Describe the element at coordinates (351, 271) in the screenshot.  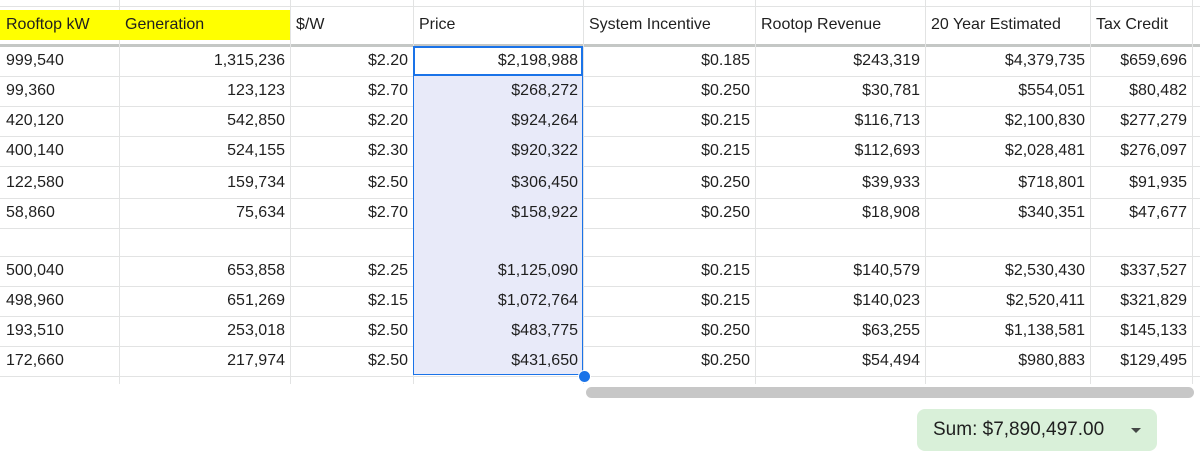
I see `cell-price-per-watt: $2.25` at that location.